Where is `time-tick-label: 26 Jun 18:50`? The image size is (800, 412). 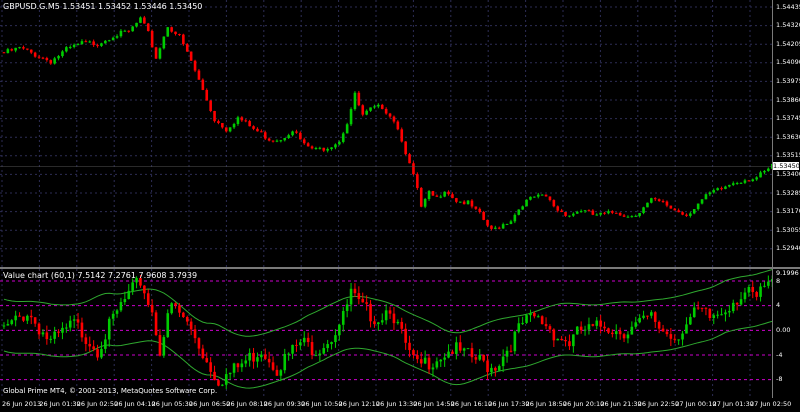 time-tick-label: 26 Jun 18:50 is located at coordinates (546, 404).